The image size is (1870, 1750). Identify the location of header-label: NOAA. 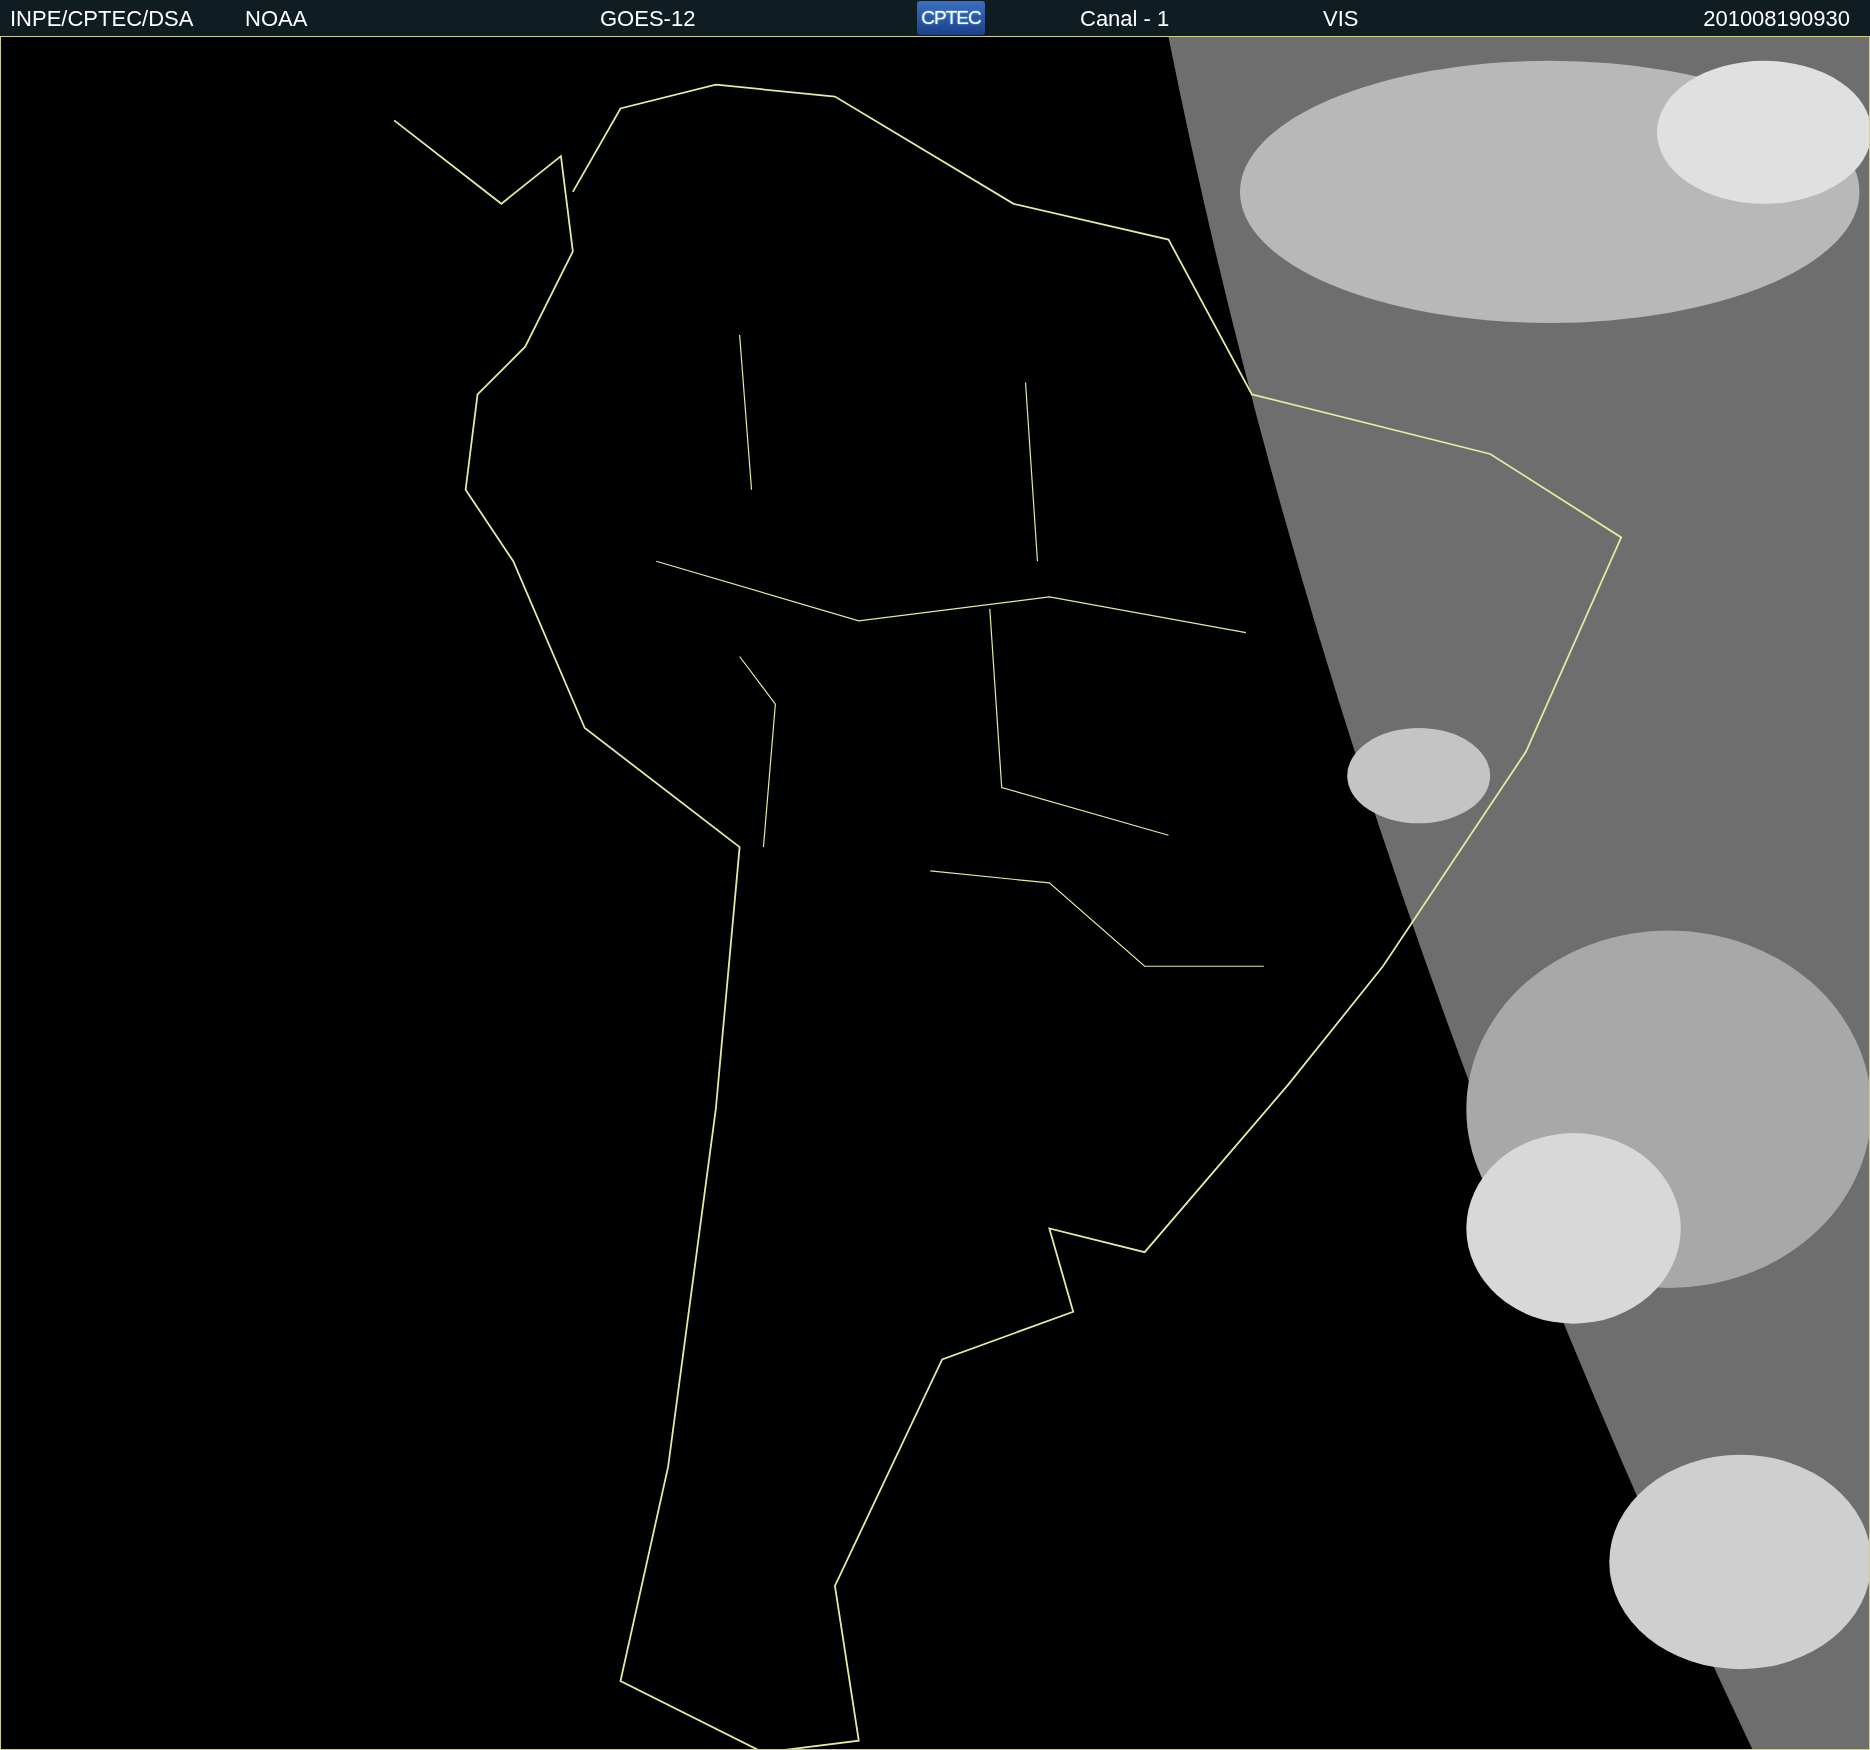
(277, 18).